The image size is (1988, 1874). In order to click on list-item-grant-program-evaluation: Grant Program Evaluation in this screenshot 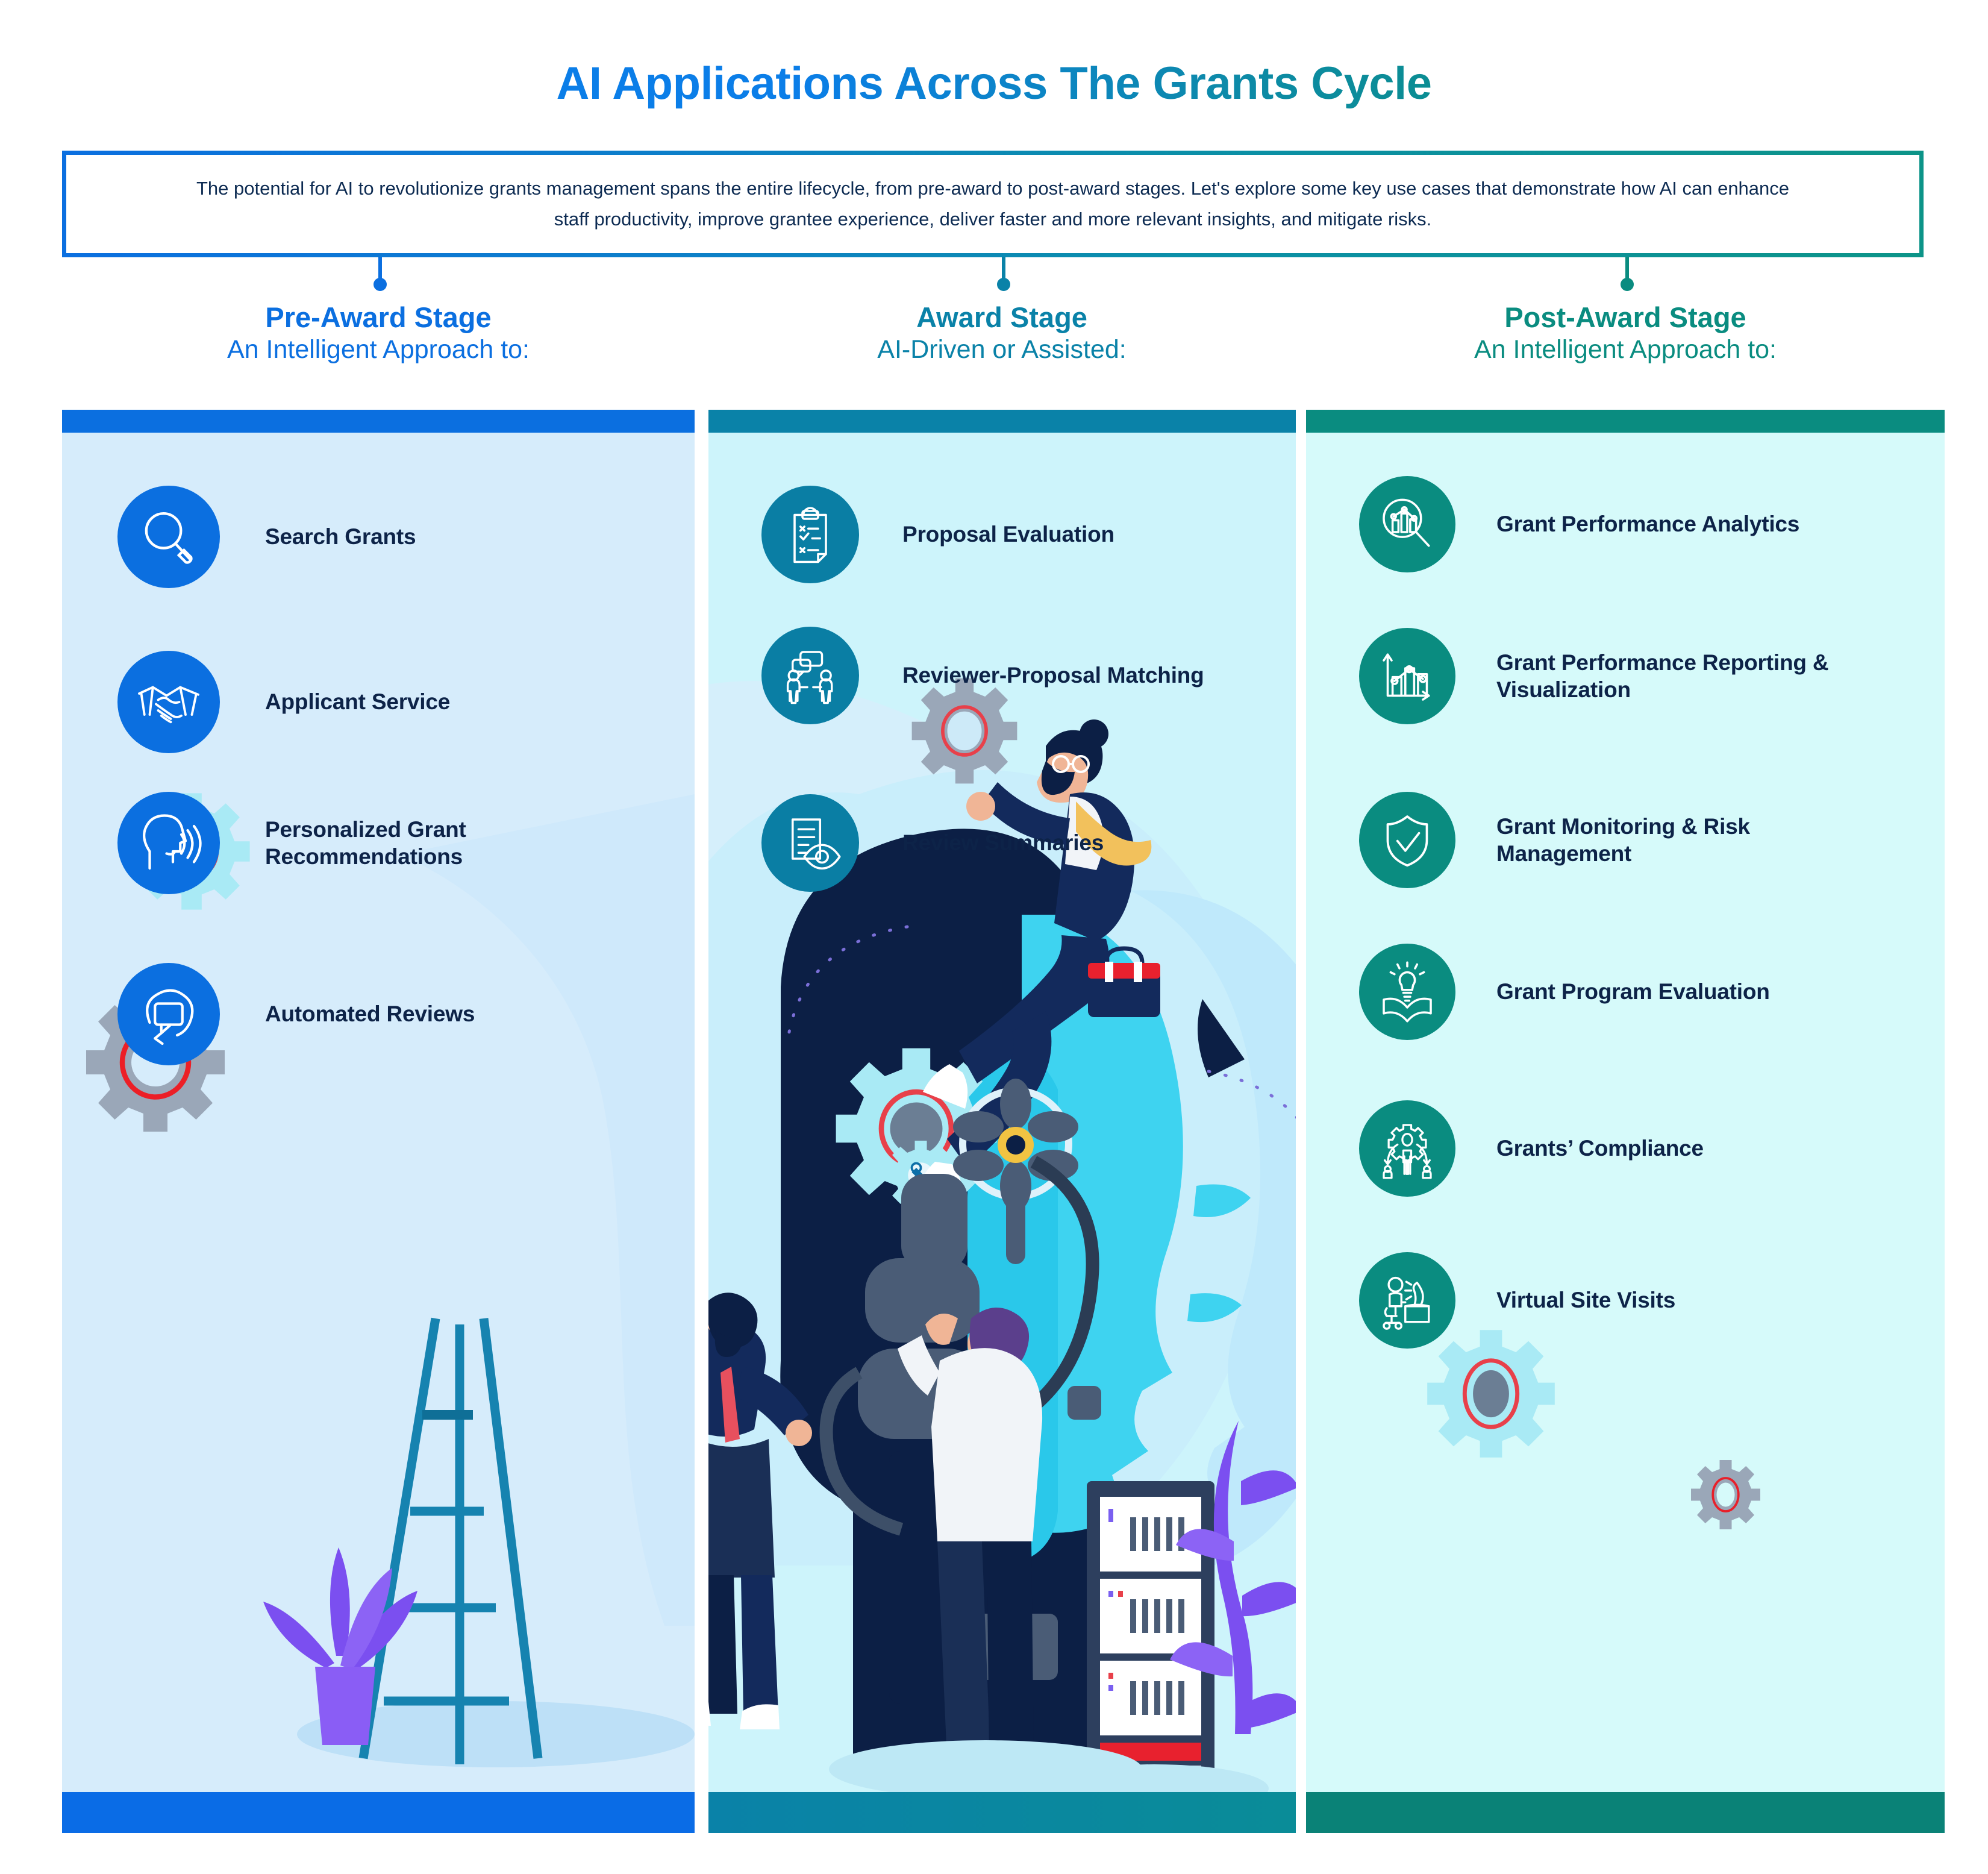, I will do `click(1652, 992)`.